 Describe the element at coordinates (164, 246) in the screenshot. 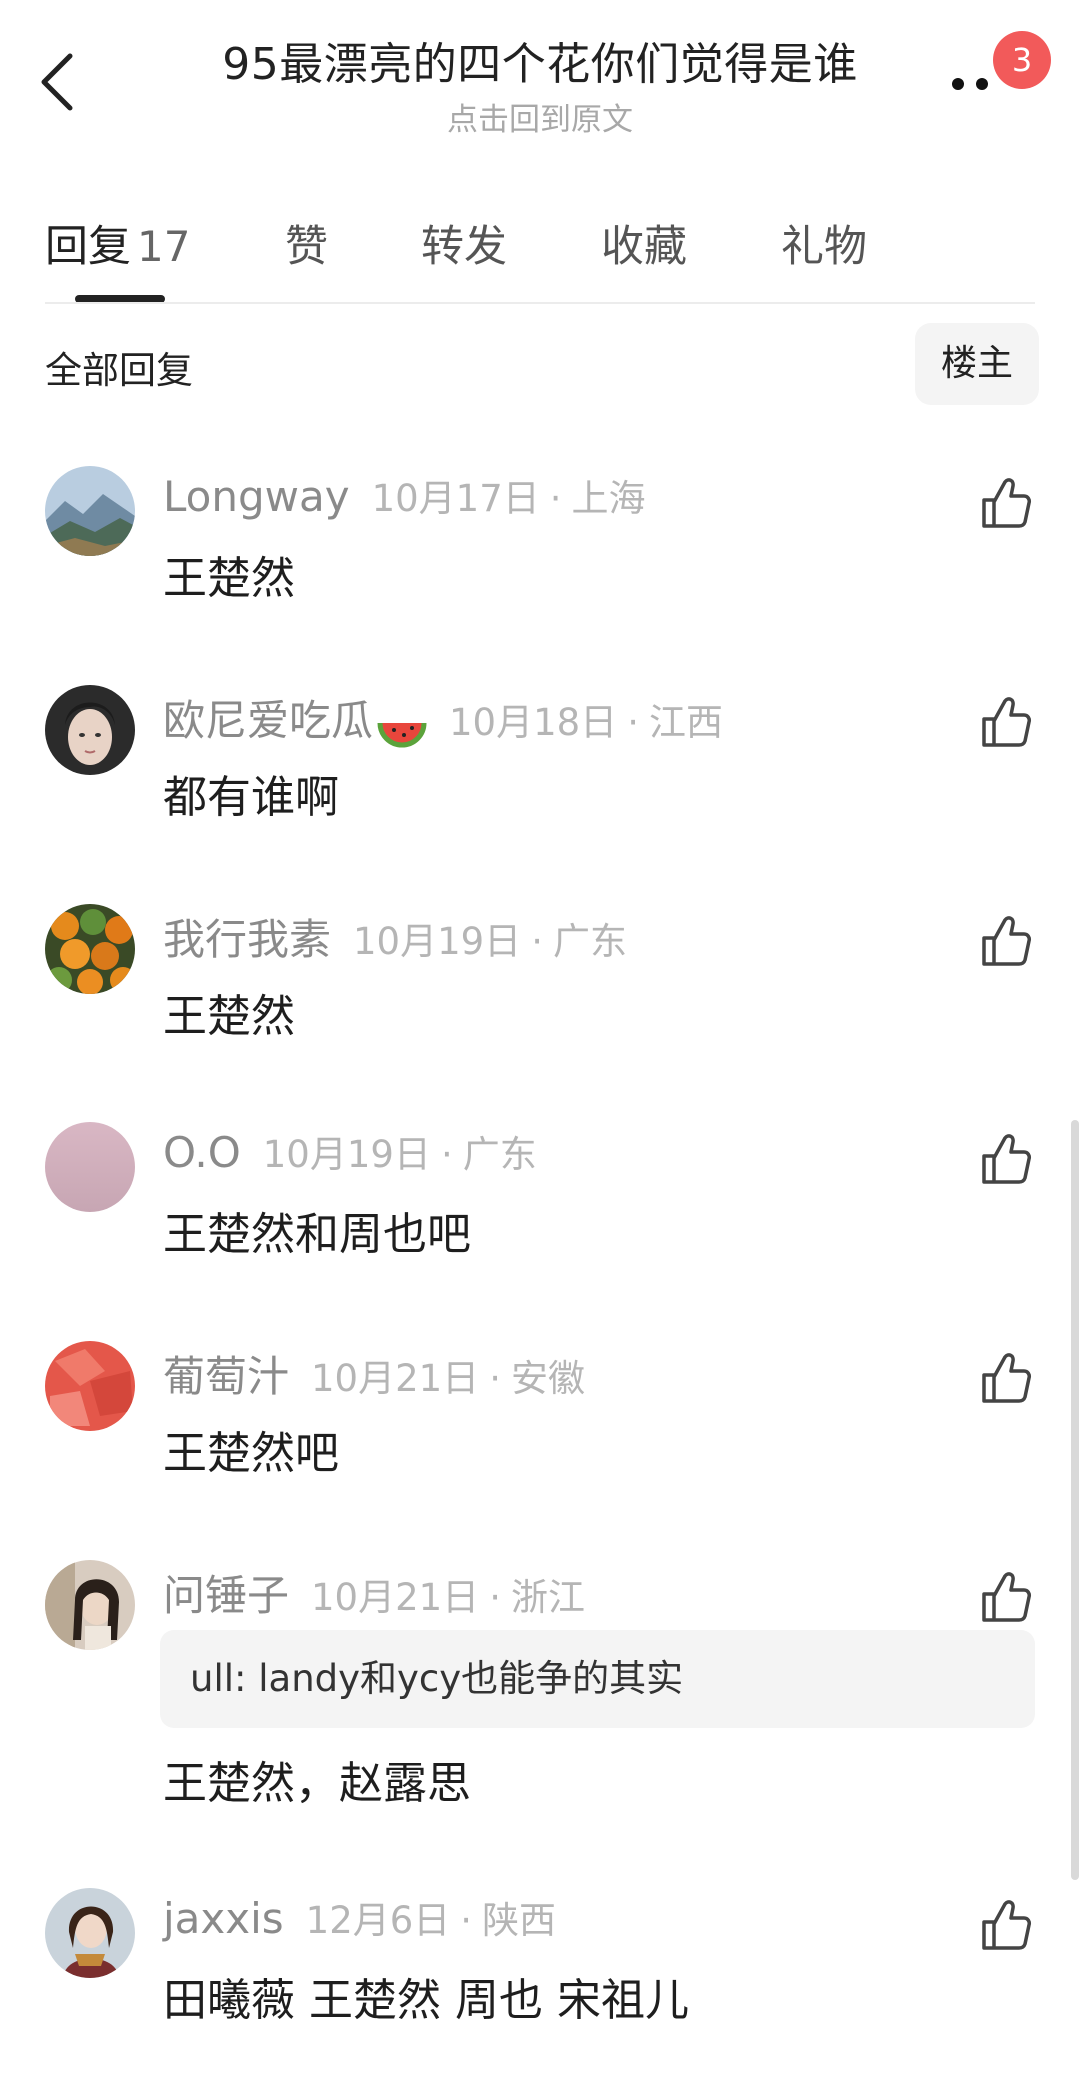

I see `tab-replies-count: 17` at that location.